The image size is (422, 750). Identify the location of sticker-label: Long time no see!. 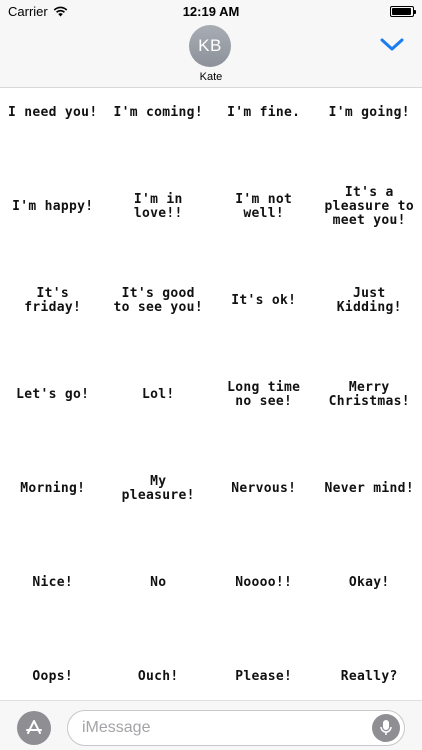
(264, 394).